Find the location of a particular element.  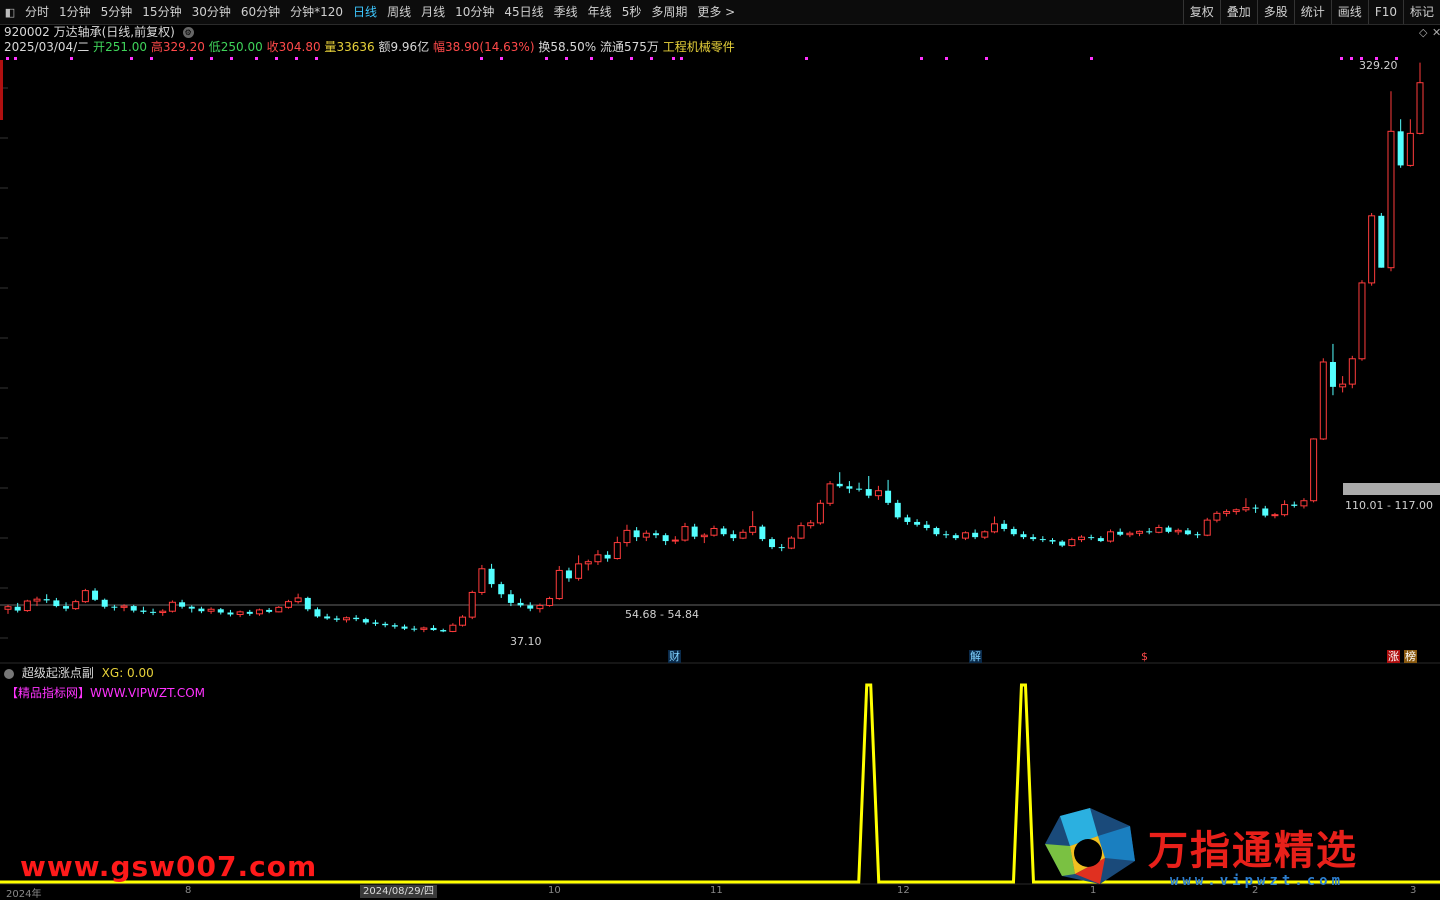

event-unlock-marker: 解 is located at coordinates (975, 656).